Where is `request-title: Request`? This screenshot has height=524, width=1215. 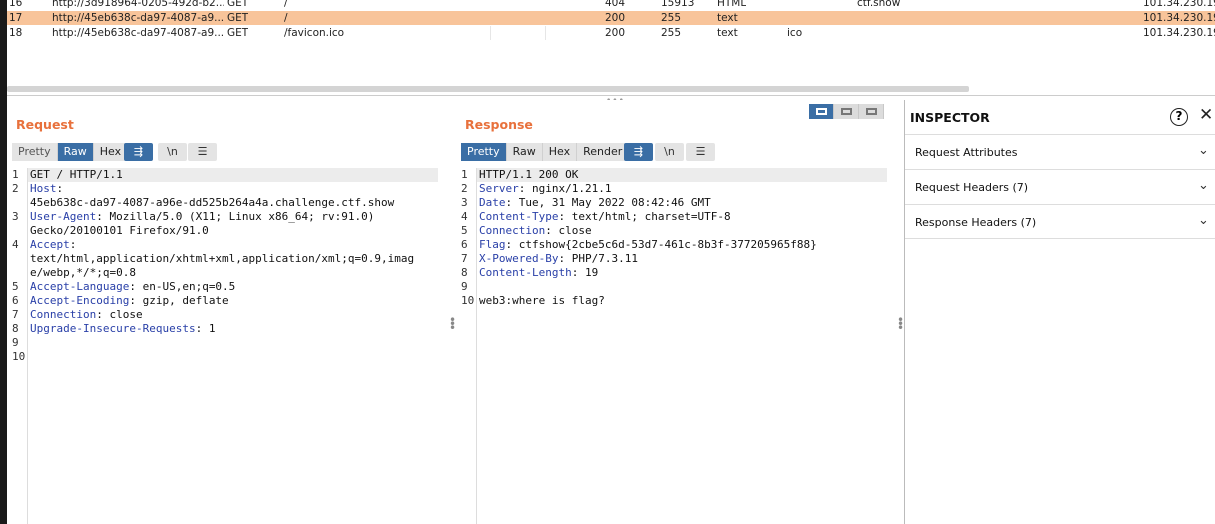
request-title: Request is located at coordinates (45, 124).